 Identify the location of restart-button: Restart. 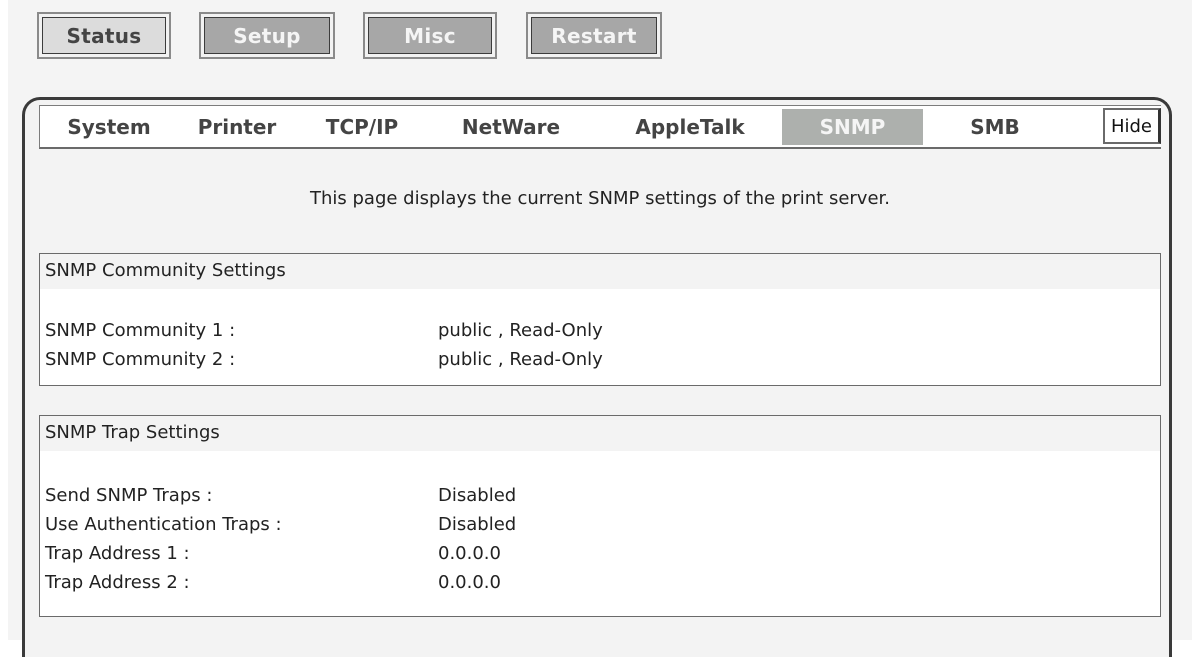
(594, 35).